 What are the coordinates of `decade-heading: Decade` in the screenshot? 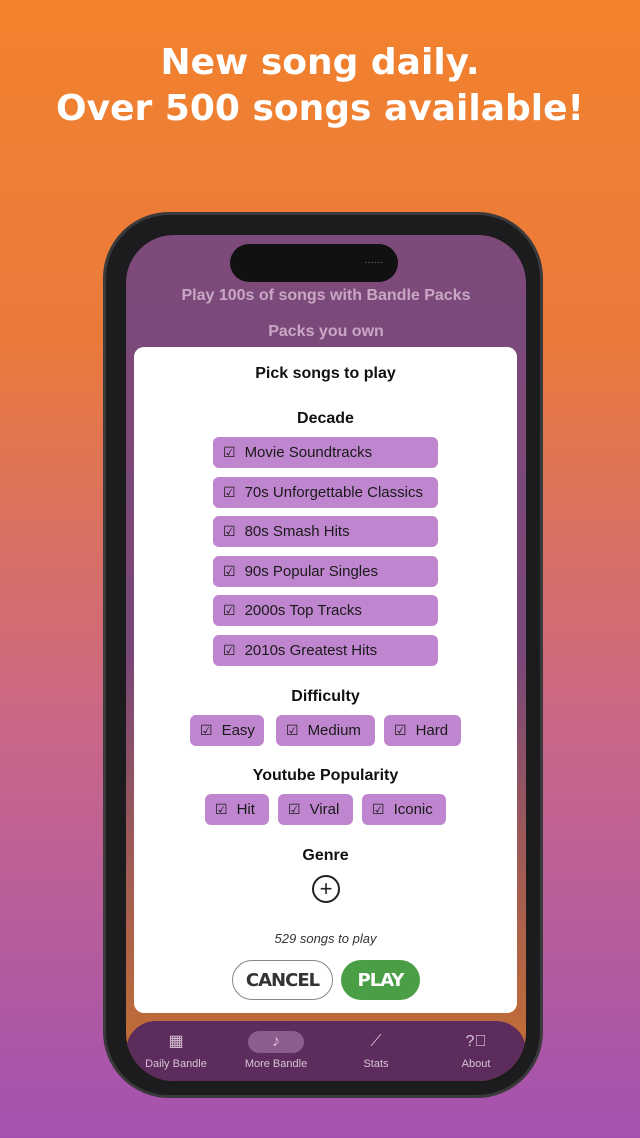 It's located at (325, 418).